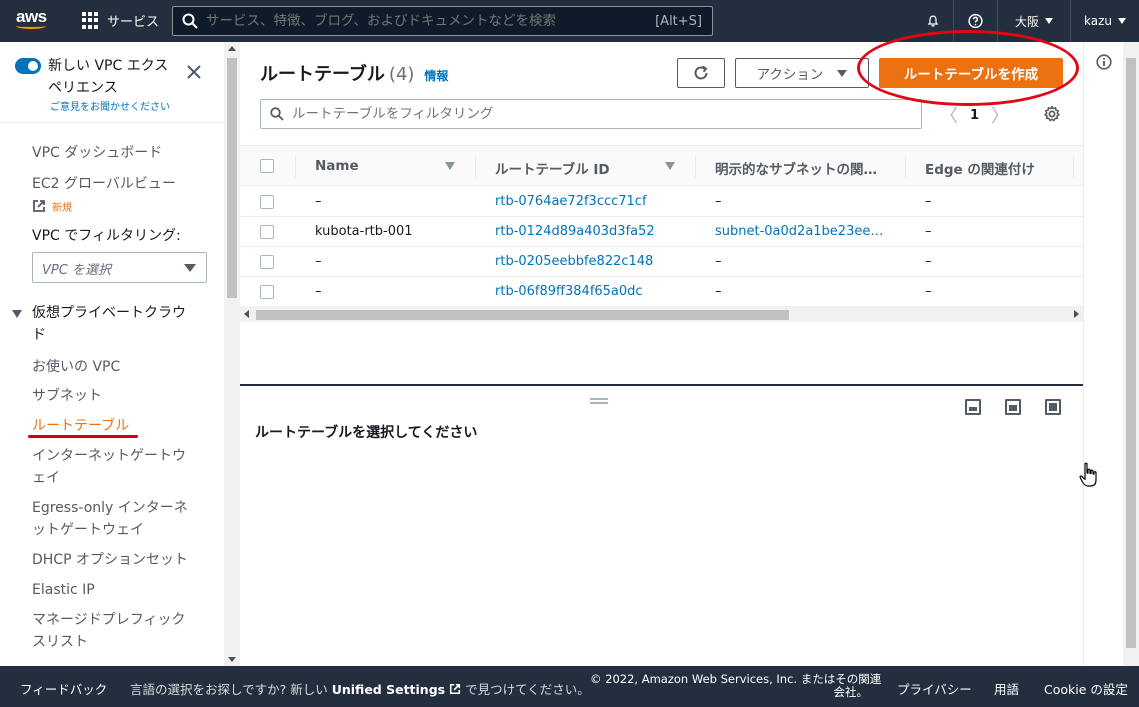  I want to click on footer-feedback-link: フィードバック, so click(63, 688).